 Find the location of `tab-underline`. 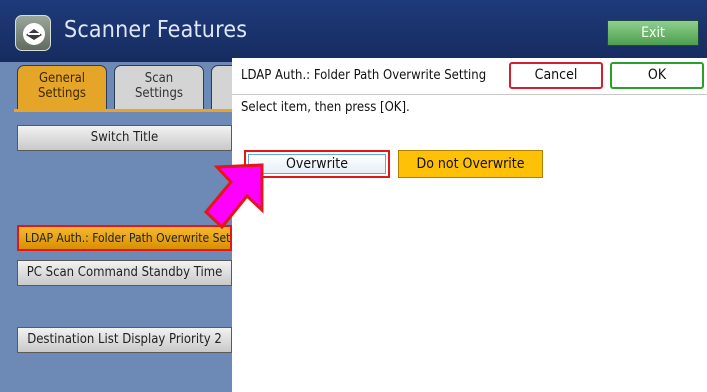

tab-underline is located at coordinates (123, 110).